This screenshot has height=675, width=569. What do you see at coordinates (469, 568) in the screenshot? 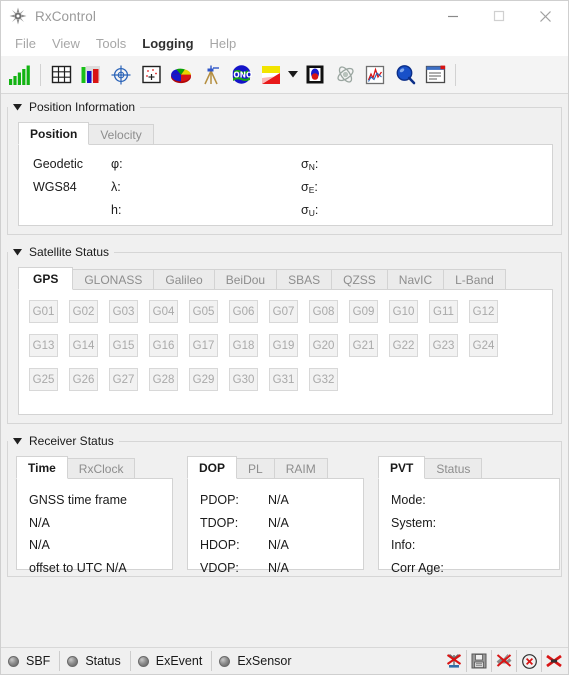
I see `pvt-row-corr-age: Corr Age:` at bounding box center [469, 568].